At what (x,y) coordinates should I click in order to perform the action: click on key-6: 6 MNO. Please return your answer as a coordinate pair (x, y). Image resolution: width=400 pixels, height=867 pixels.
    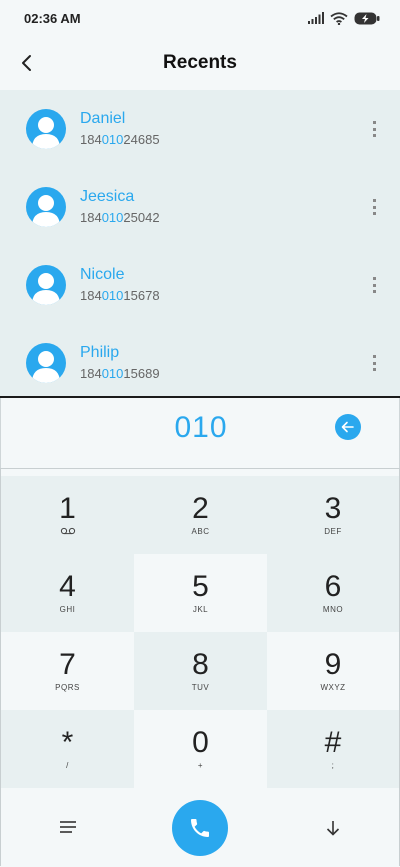
    Looking at the image, I should click on (333, 593).